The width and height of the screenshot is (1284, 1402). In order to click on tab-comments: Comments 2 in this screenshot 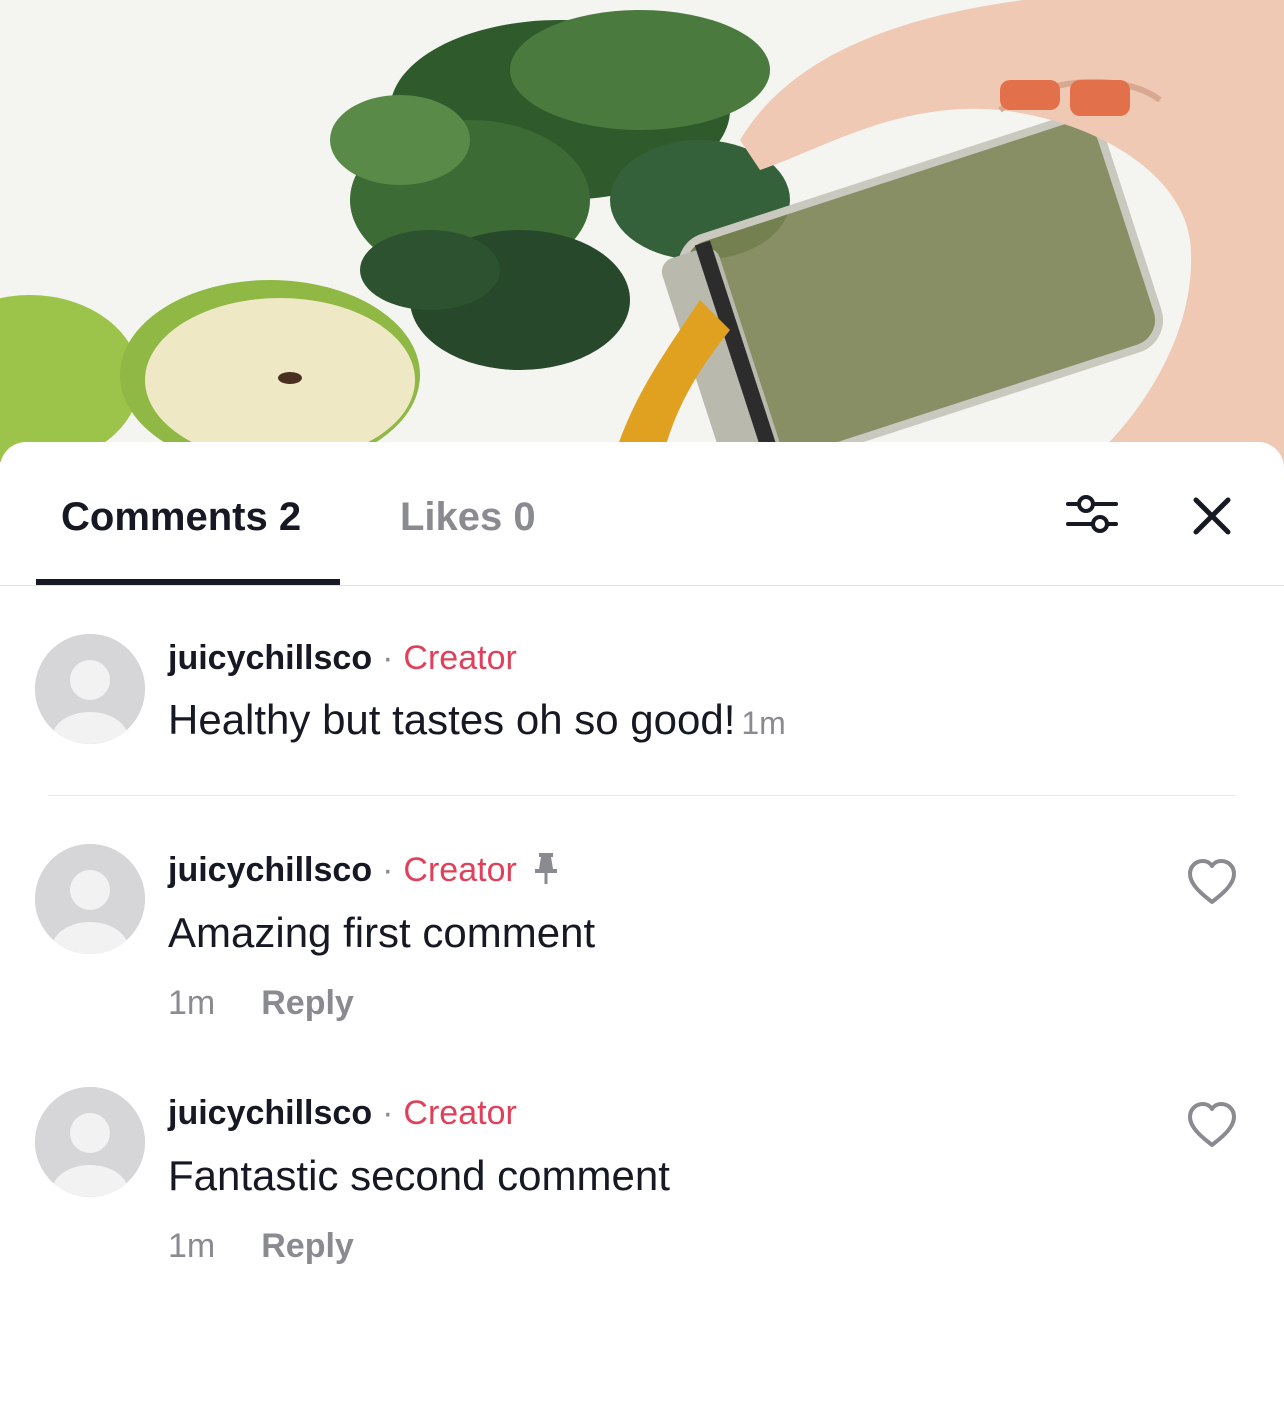, I will do `click(181, 517)`.